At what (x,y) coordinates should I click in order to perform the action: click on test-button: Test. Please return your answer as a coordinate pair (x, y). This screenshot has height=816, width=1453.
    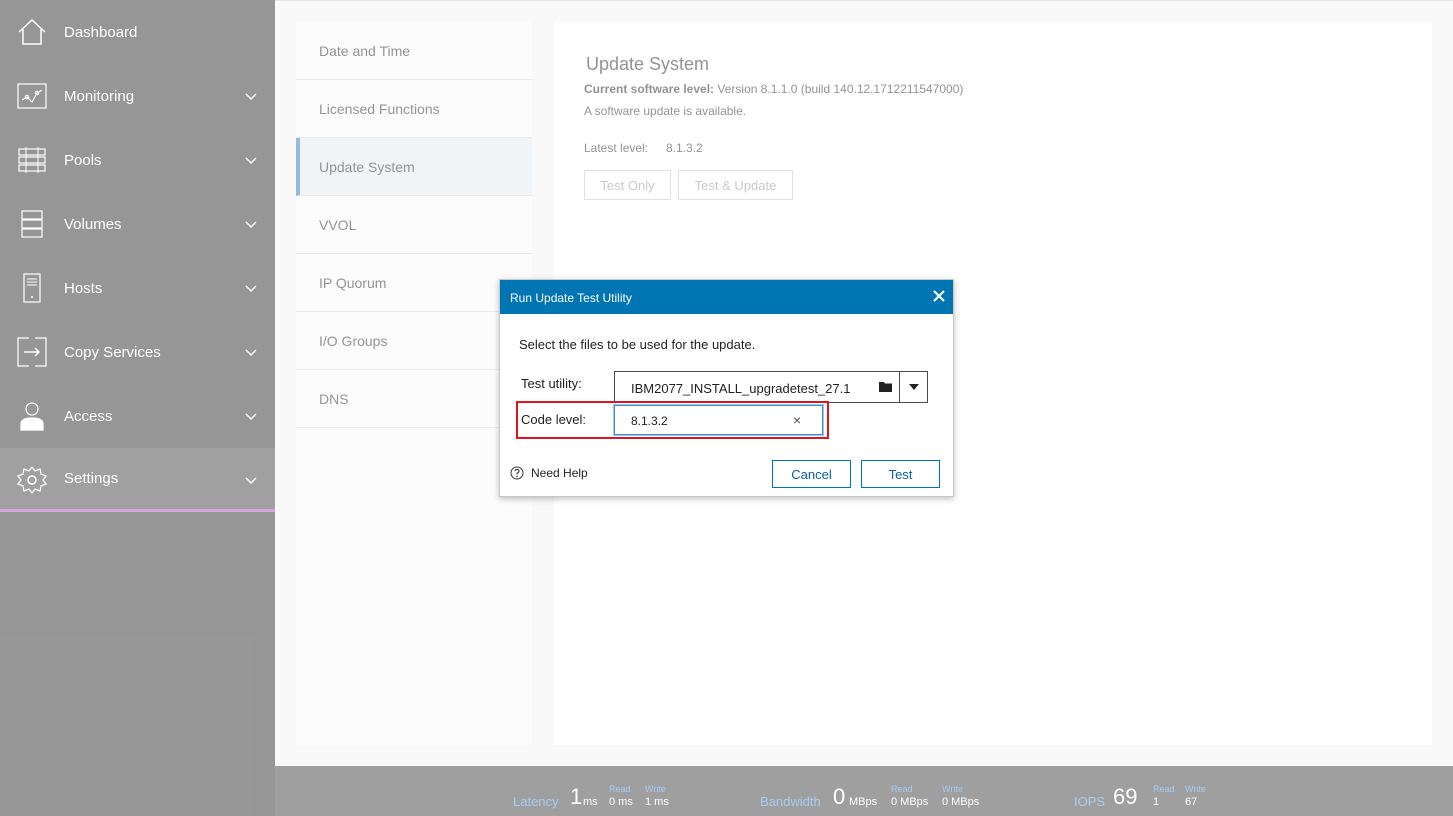
    Looking at the image, I should click on (900, 474).